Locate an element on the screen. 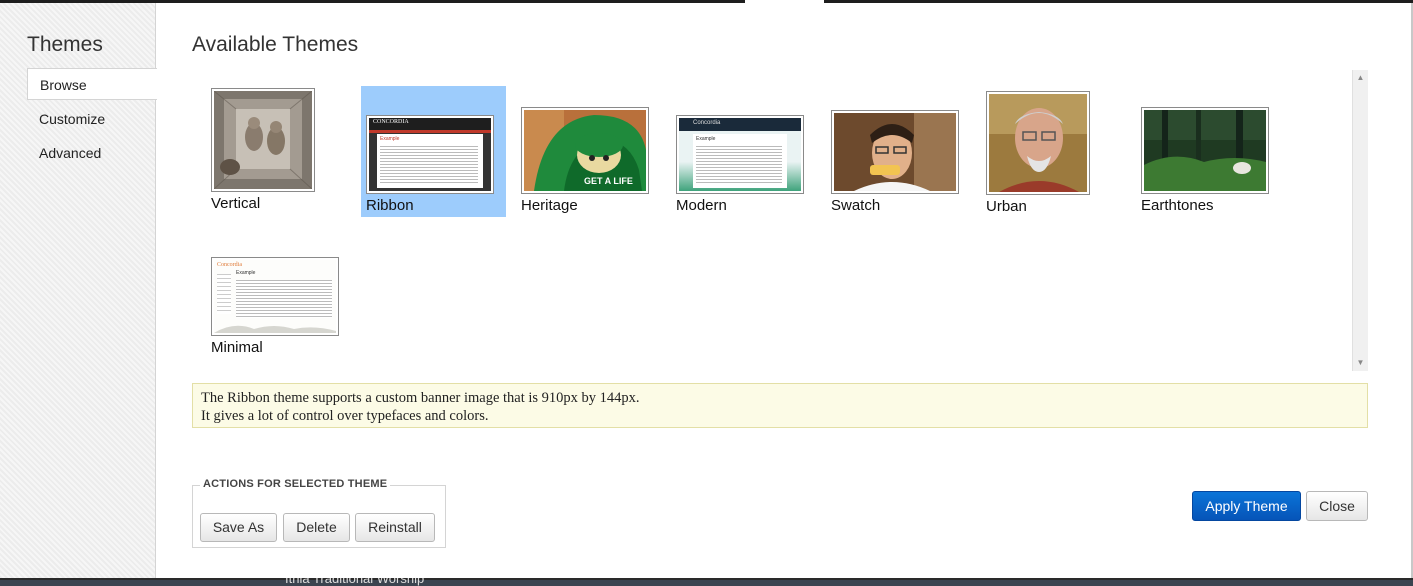 The width and height of the screenshot is (1413, 586). sidebar: Themes Browse Customize Advanced is located at coordinates (78, 290).